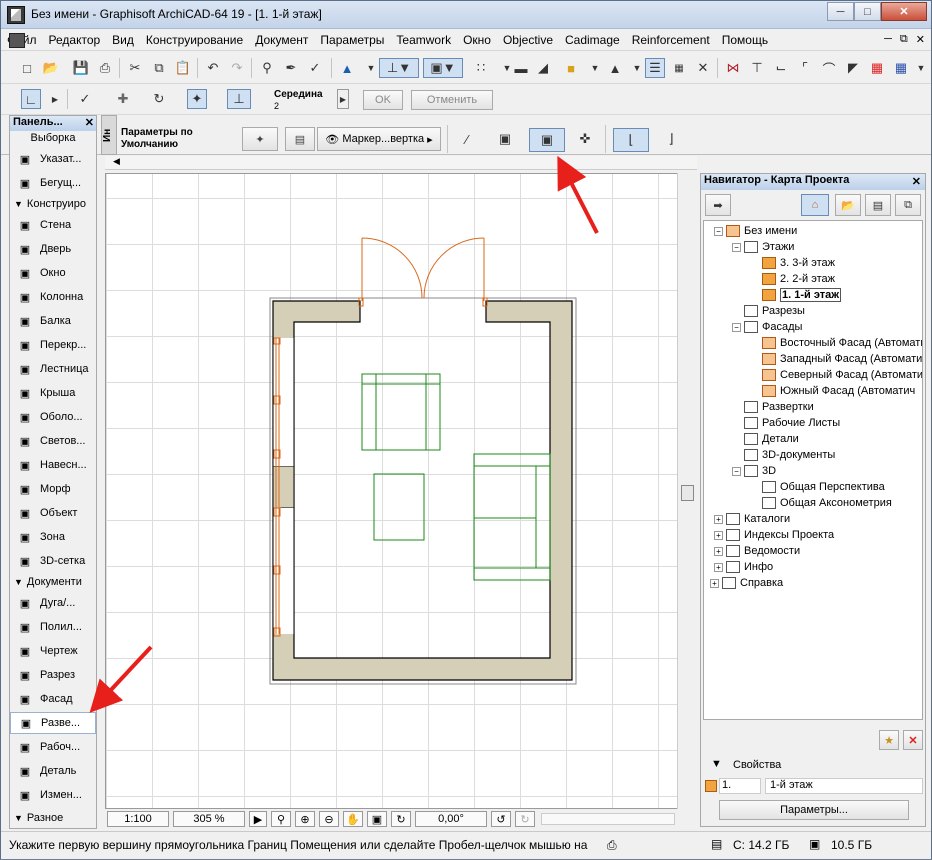  I want to click on menu-item-4: Документ, so click(281, 40).